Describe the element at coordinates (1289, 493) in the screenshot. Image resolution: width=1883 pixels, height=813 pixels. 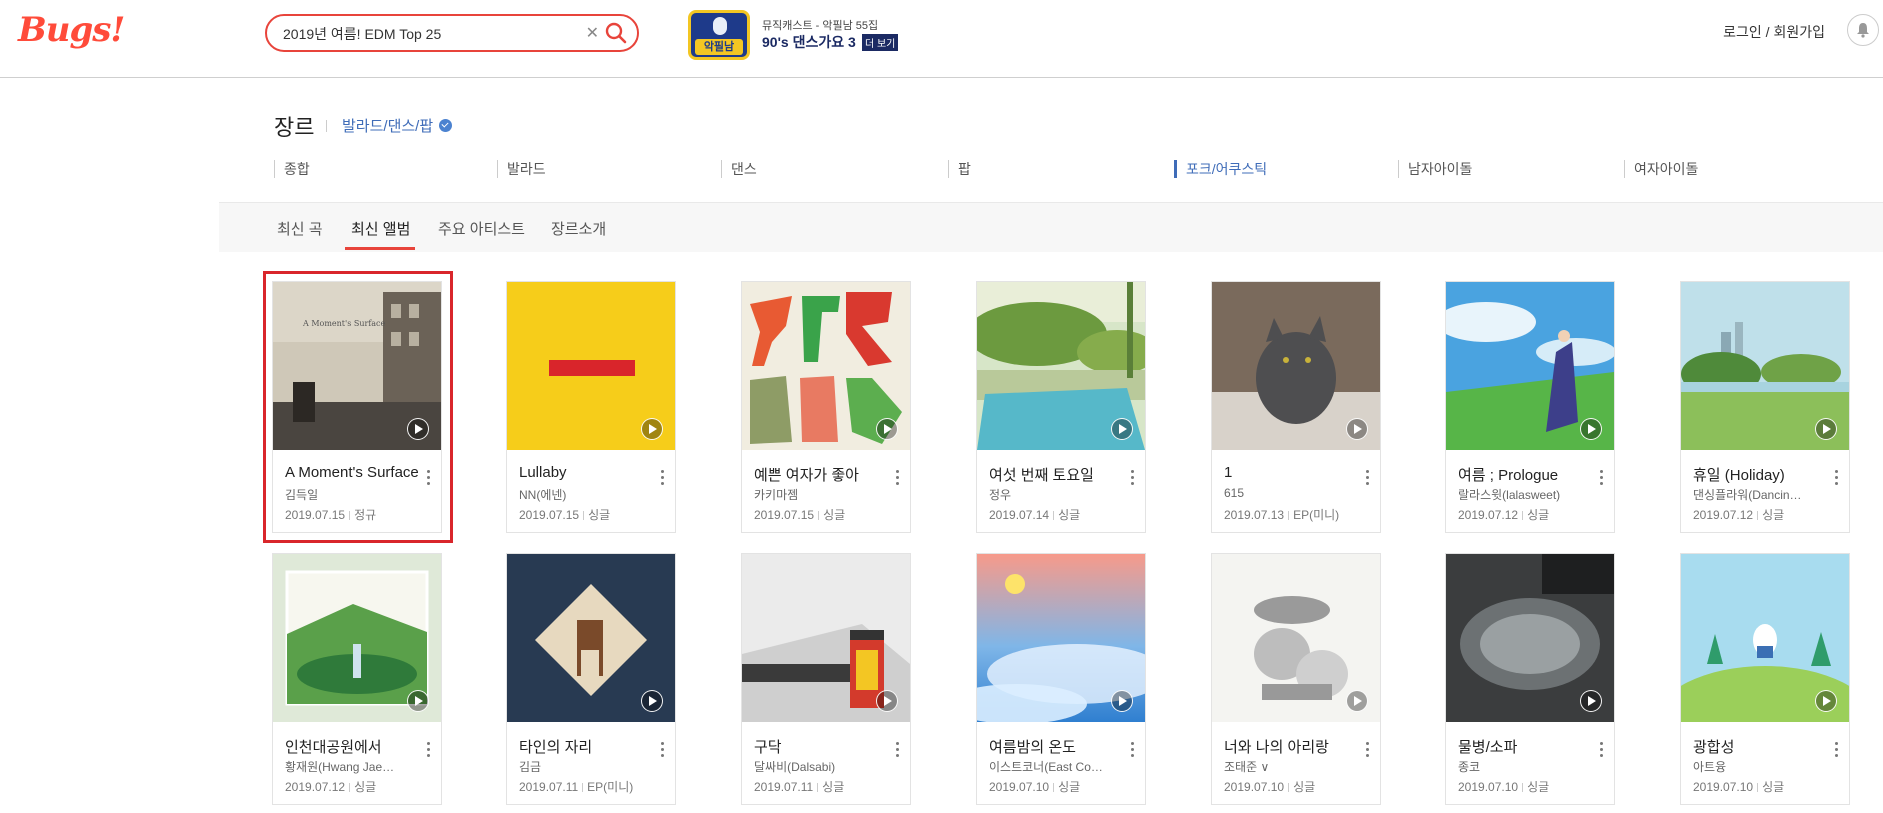
I see `album-artist: 615` at that location.